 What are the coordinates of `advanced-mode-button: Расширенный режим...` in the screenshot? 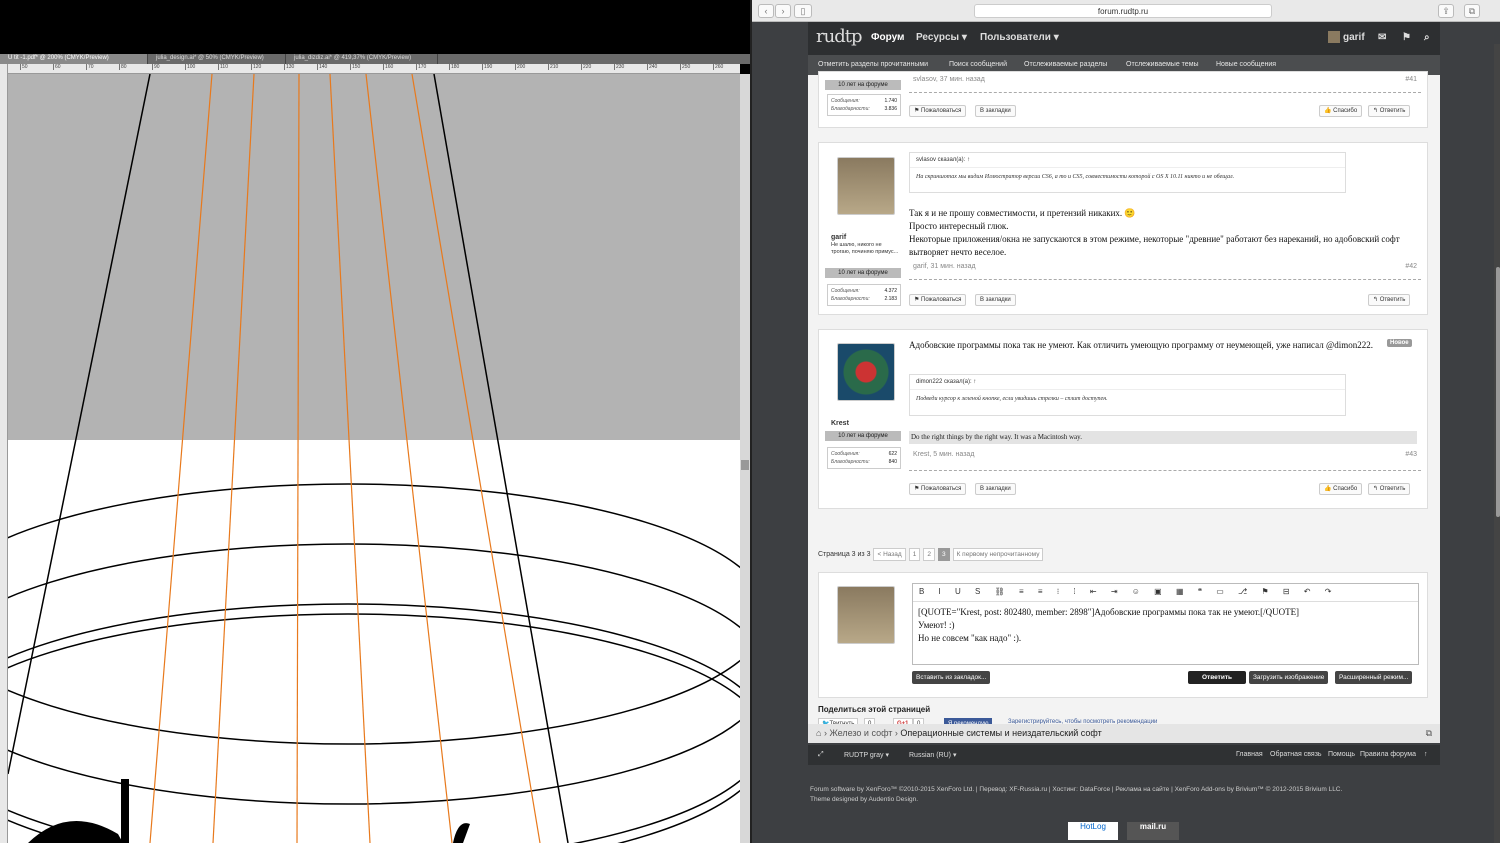 It's located at (1374, 677).